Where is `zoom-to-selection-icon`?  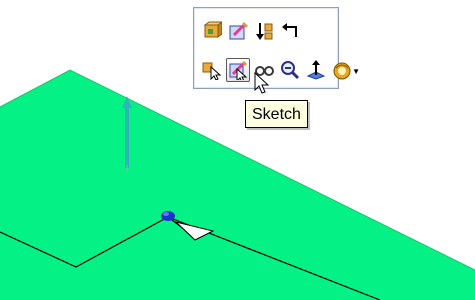
zoom-to-selection-icon is located at coordinates (290, 70).